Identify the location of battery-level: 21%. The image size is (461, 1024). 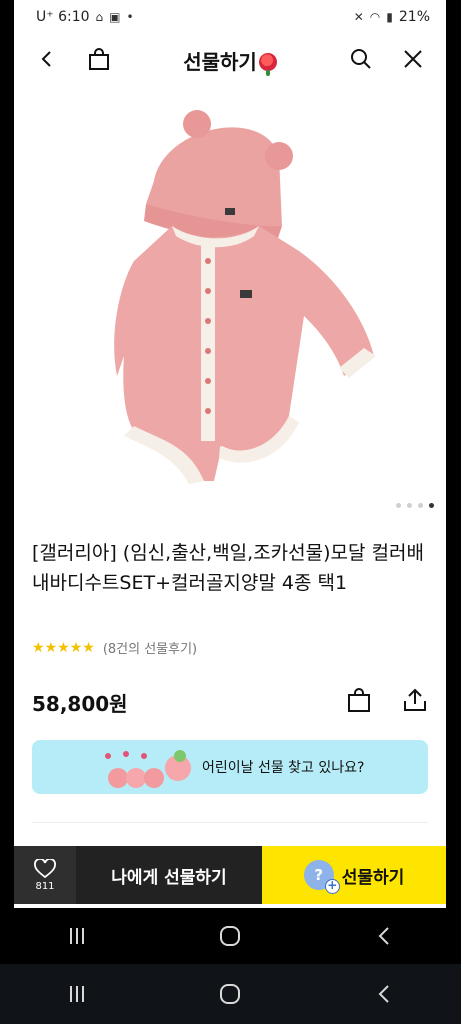
(414, 17).